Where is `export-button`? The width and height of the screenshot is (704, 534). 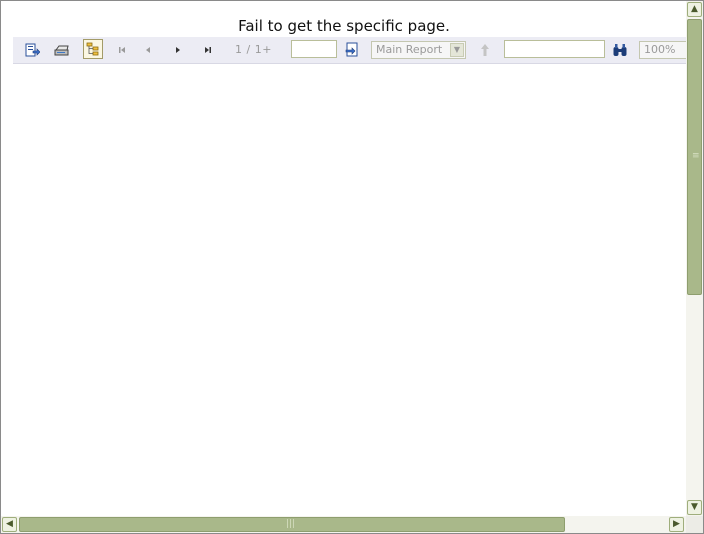 export-button is located at coordinates (32, 50).